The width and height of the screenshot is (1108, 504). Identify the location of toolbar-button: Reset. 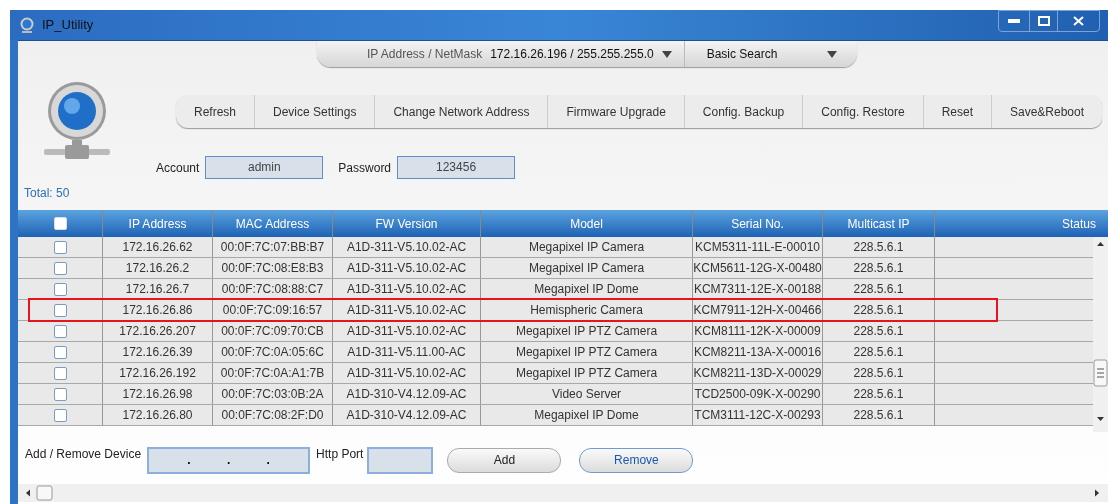
(956, 111).